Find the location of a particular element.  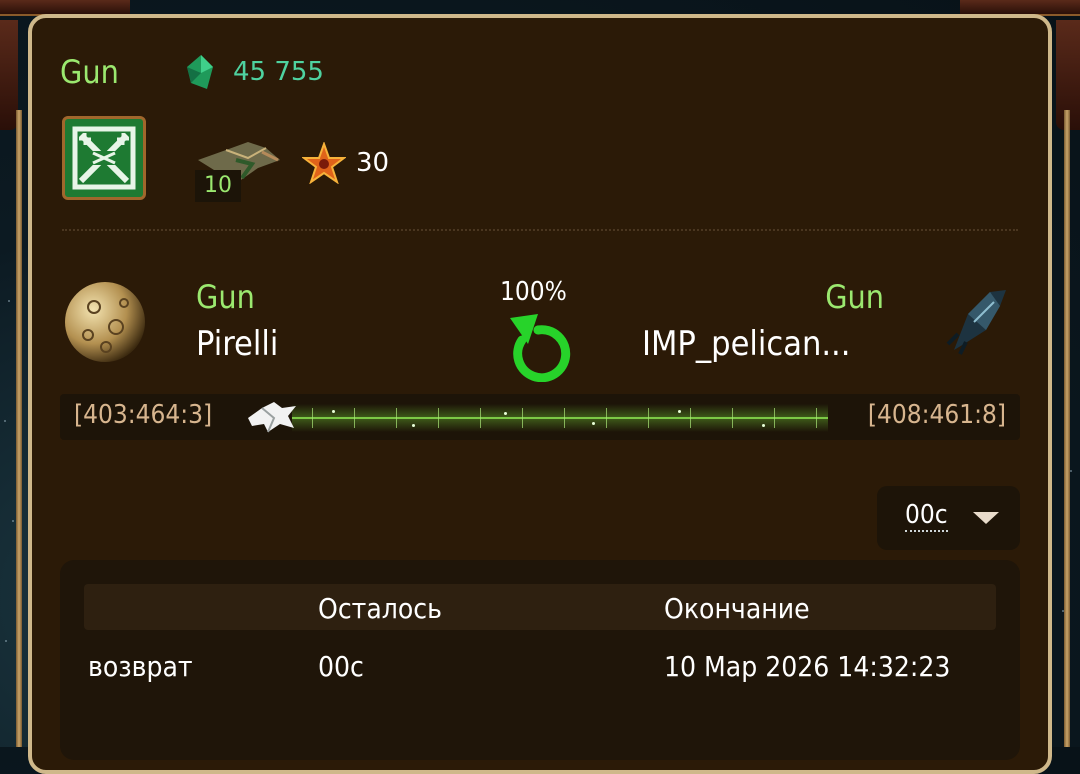

route-line is located at coordinates (560, 418).